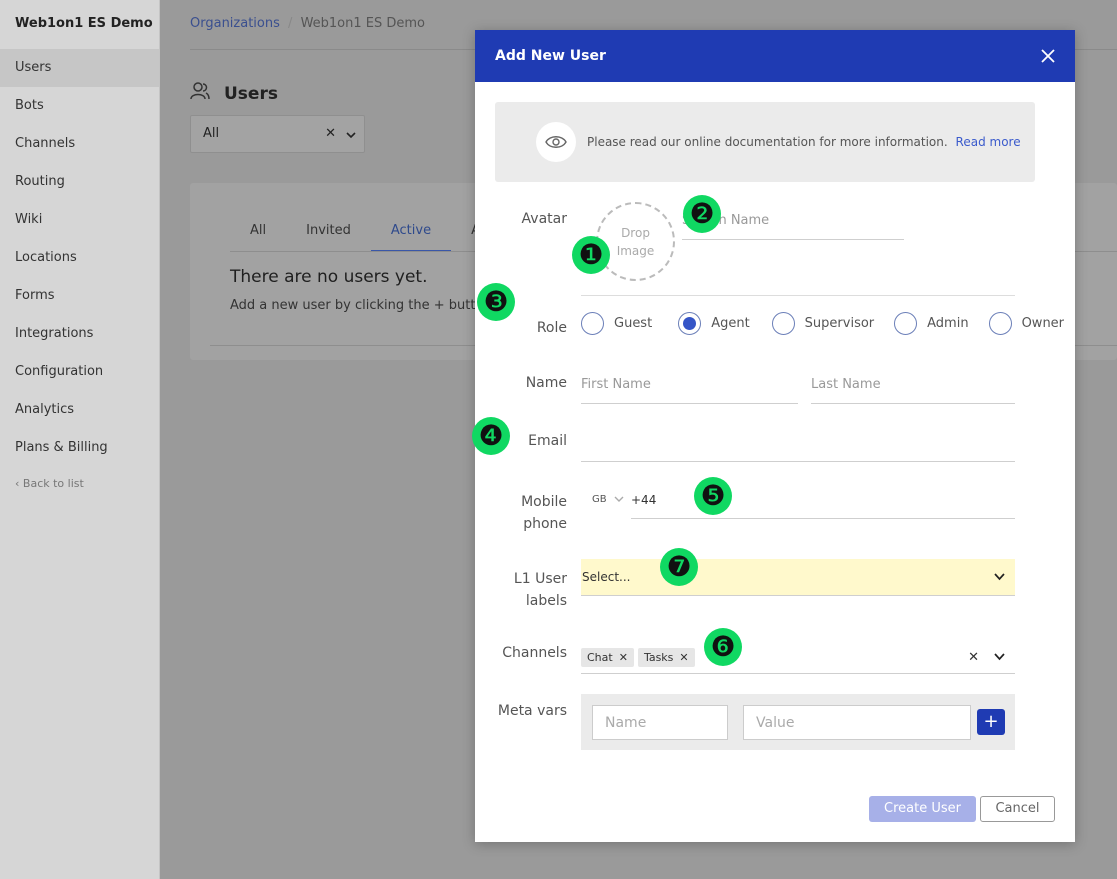  What do you see at coordinates (846, 384) in the screenshot?
I see `last-name-placeholder: Last Name` at bounding box center [846, 384].